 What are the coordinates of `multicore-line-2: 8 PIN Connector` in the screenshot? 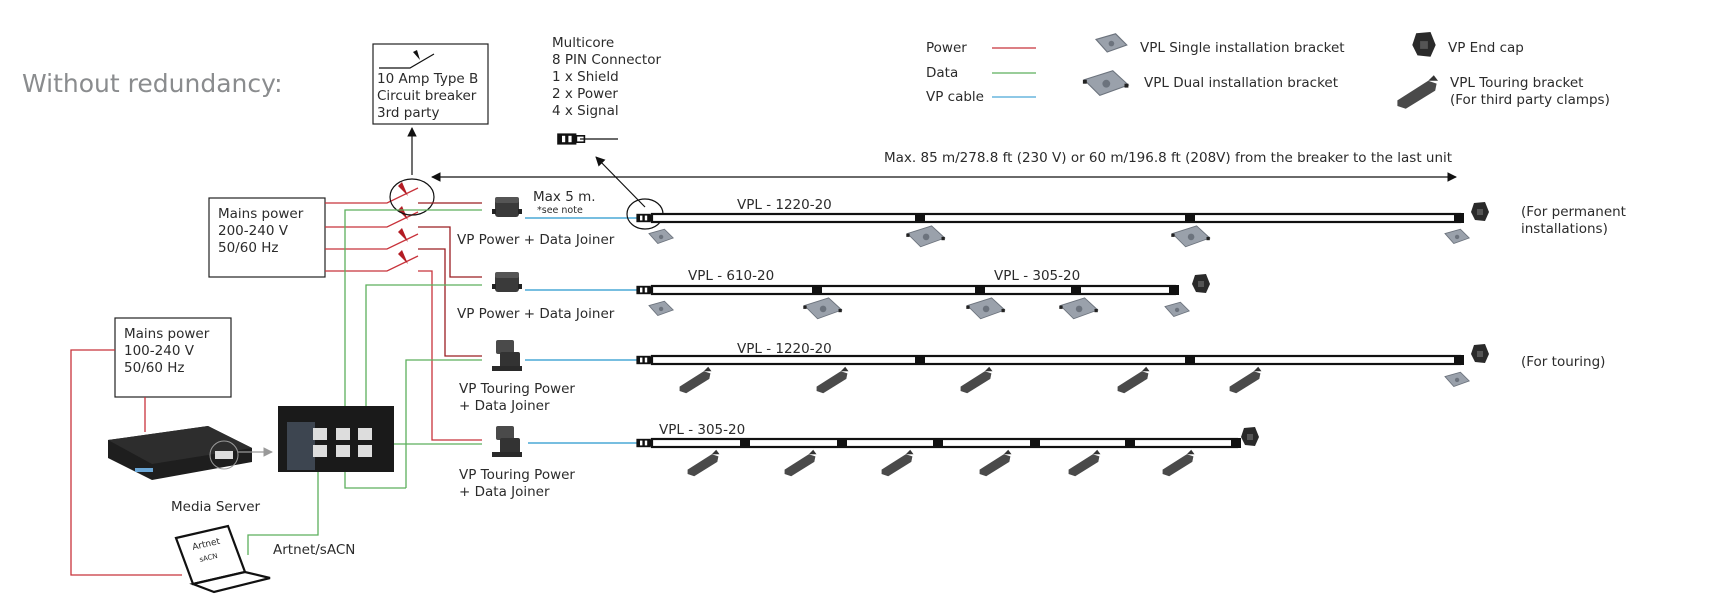 It's located at (606, 60).